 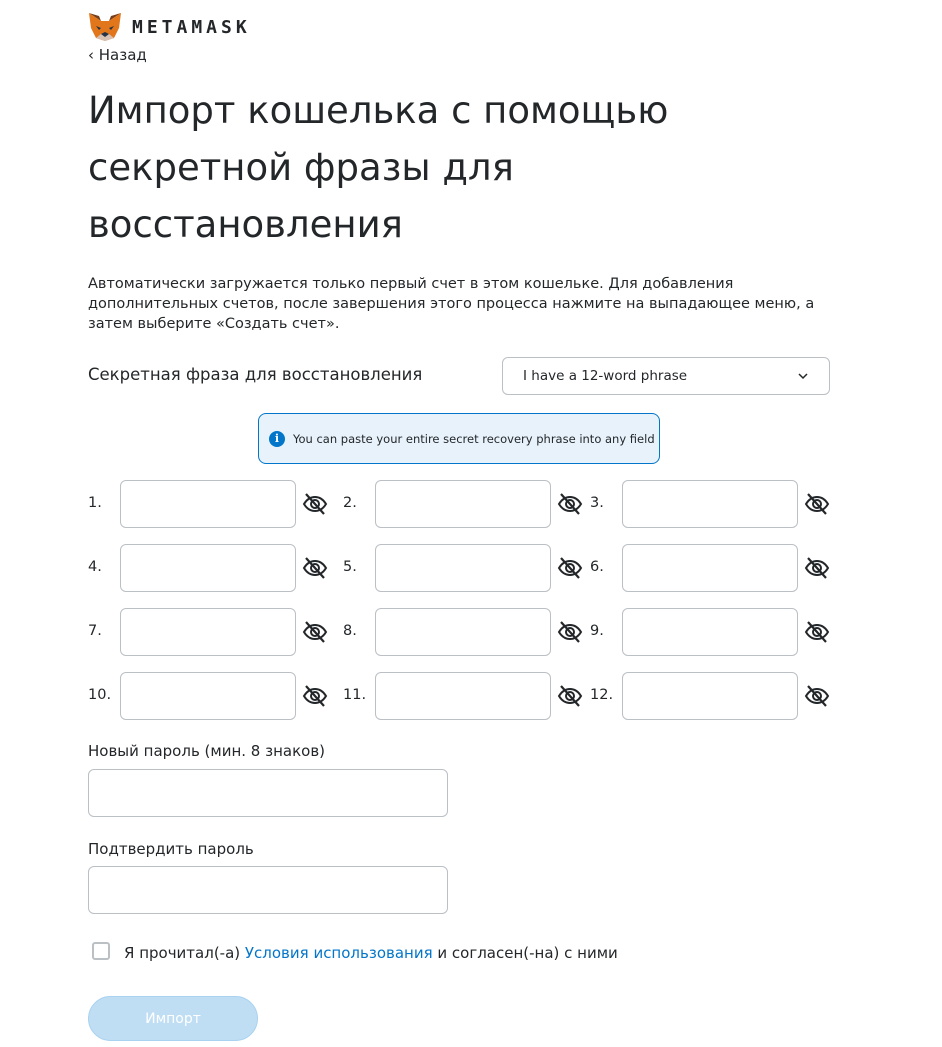 I want to click on terms-prefix: Я прочитал(-а), so click(x=184, y=953).